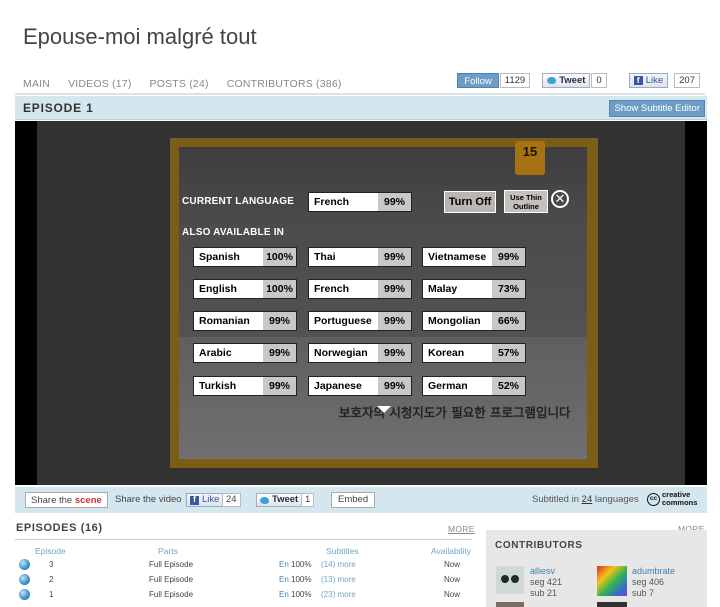 The image size is (720, 607). What do you see at coordinates (508, 353) in the screenshot?
I see `language-percent: 57%` at bounding box center [508, 353].